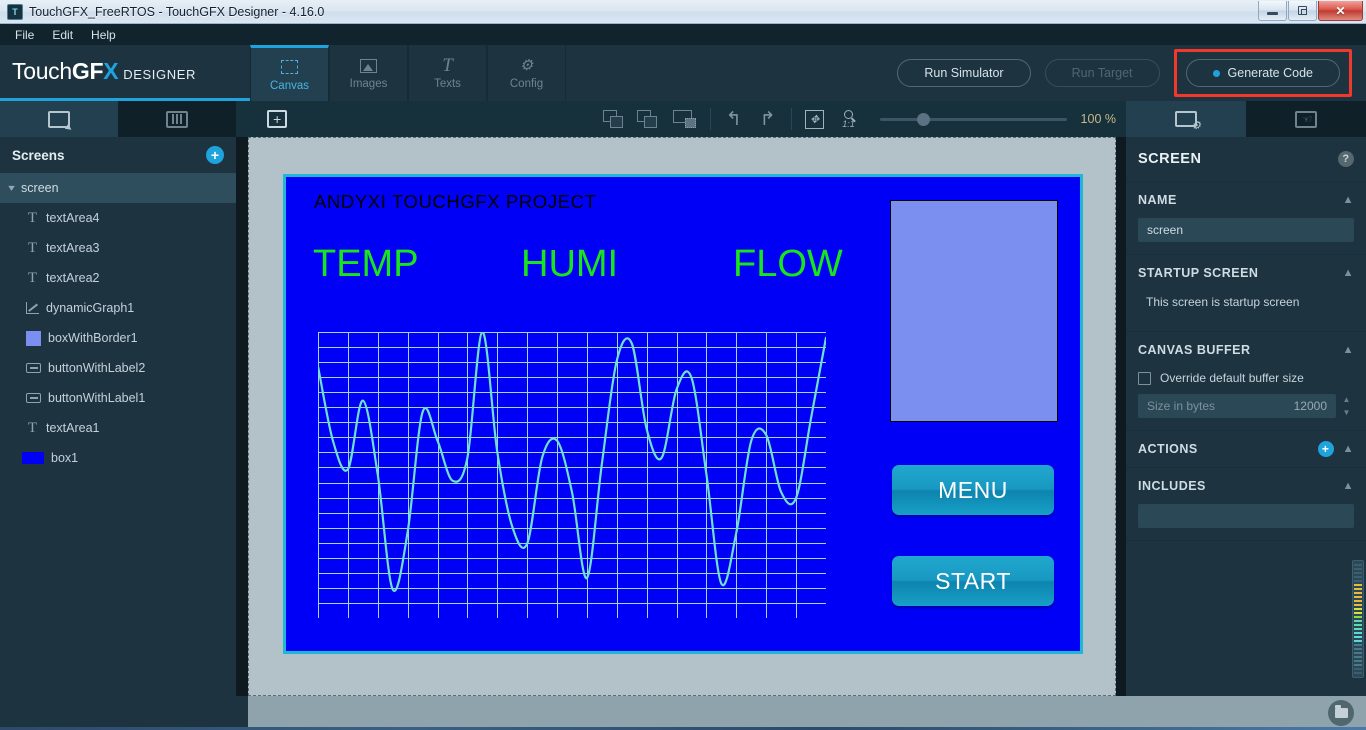  Describe the element at coordinates (1347, 412) in the screenshot. I see `stepper-down-icon: ▼` at that location.